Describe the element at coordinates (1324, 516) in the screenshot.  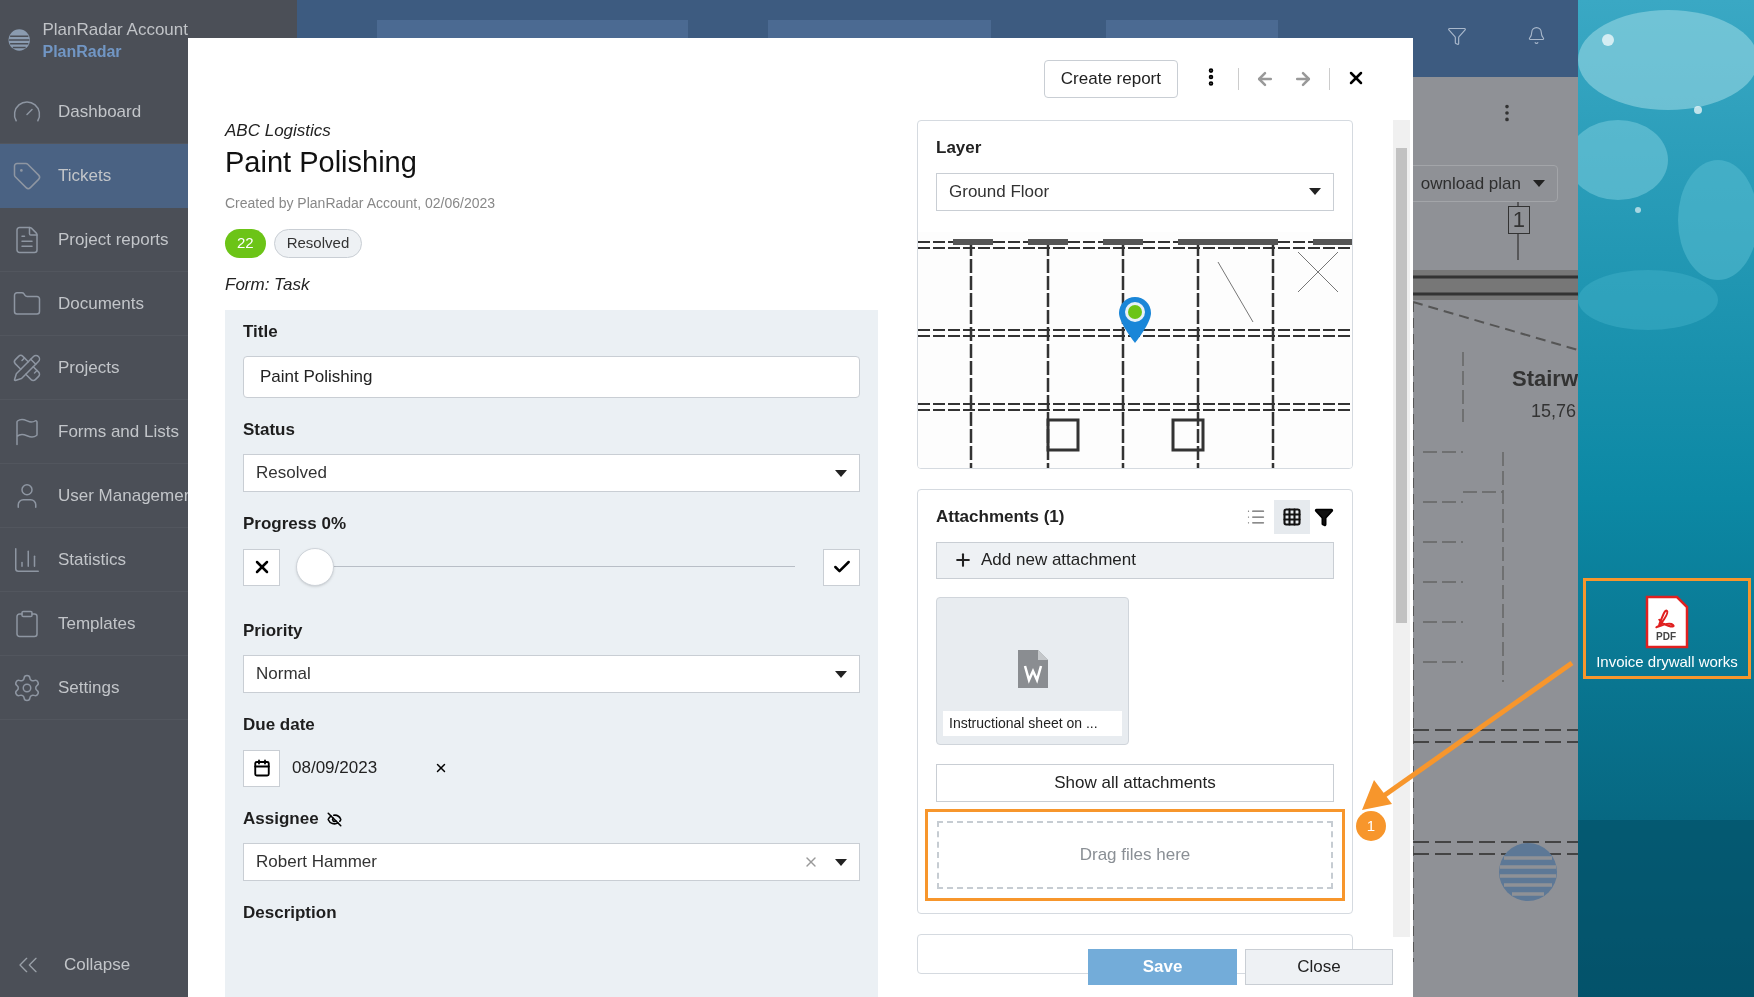
I see `filter-icon` at that location.